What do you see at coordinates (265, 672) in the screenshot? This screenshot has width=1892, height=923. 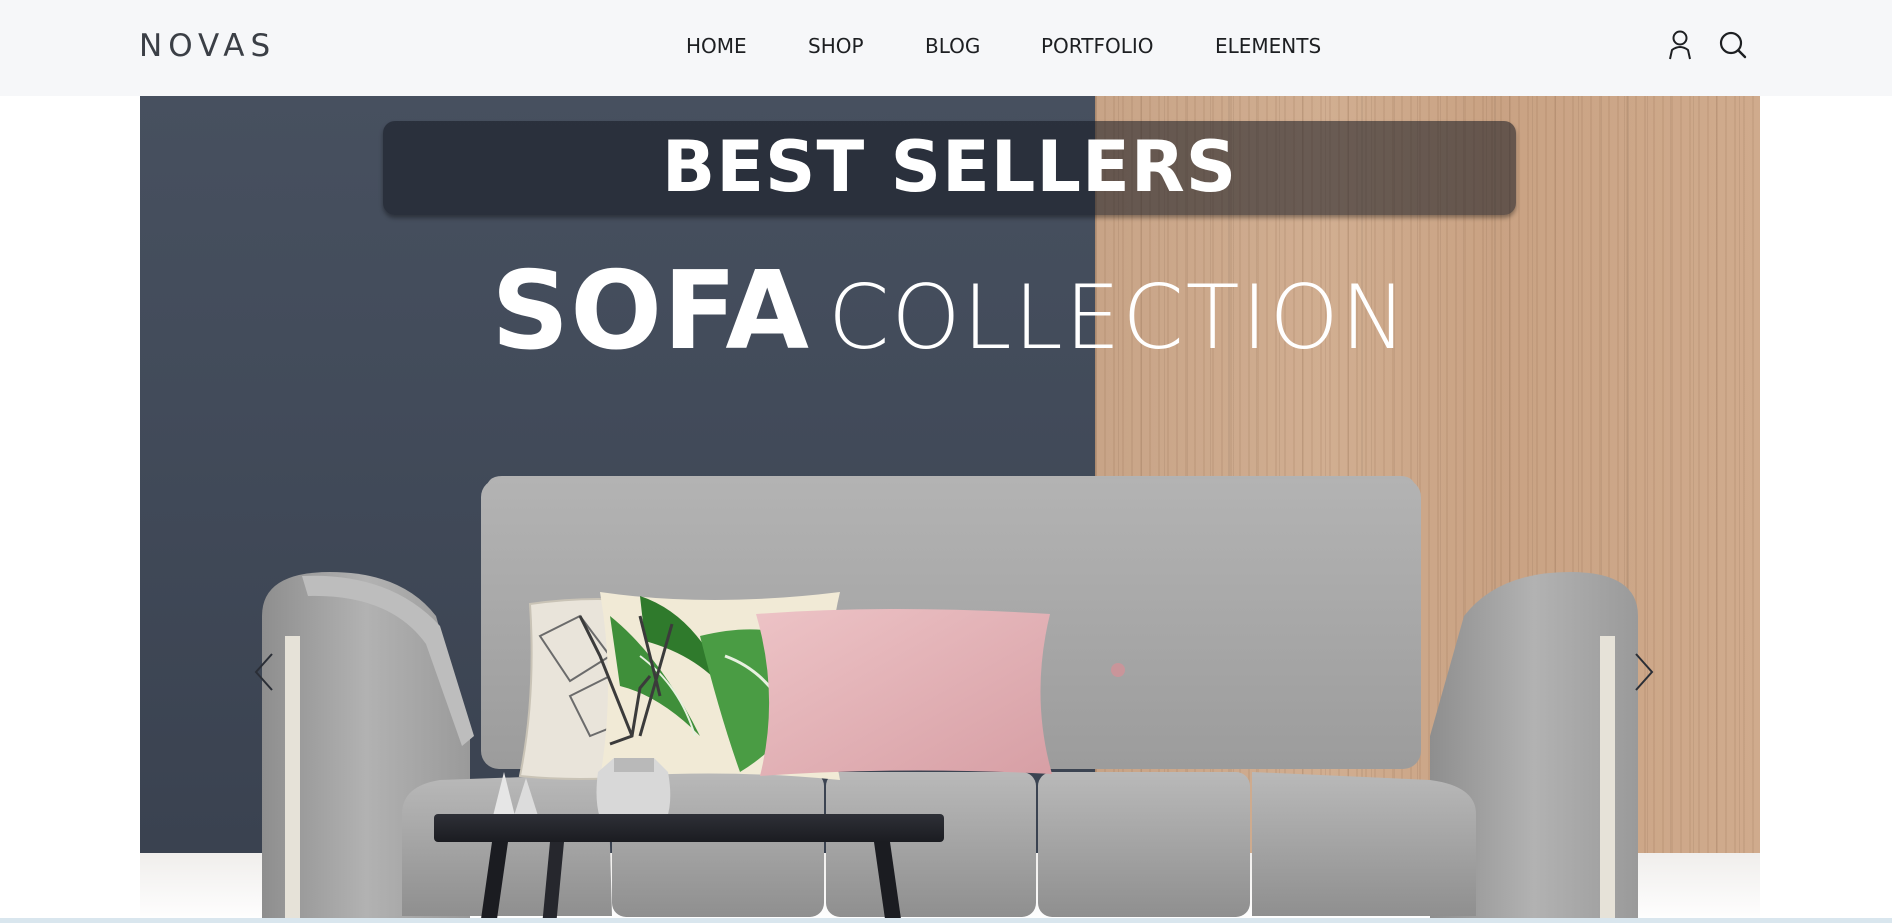 I see `chevron-left-icon` at bounding box center [265, 672].